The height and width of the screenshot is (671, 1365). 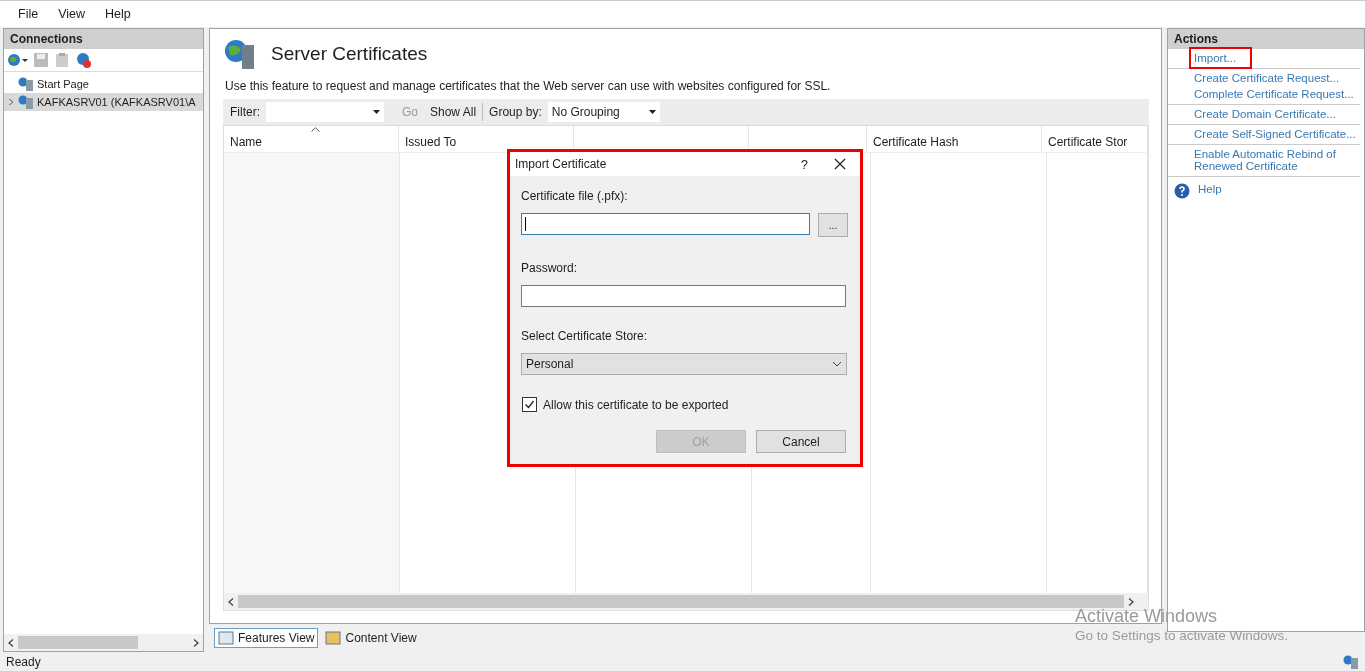 I want to click on group-by-dropdown: No Grouping, so click(x=603, y=112).